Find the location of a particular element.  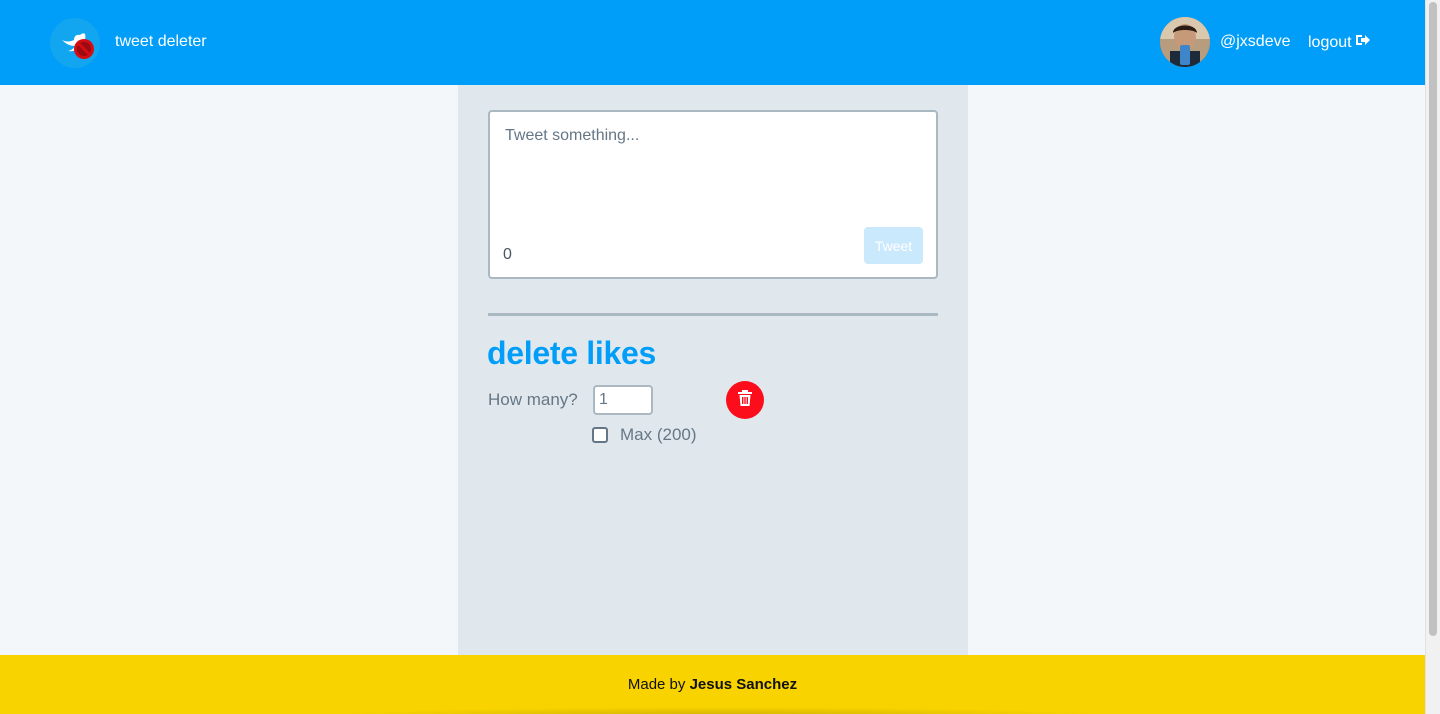

logout-label: logout is located at coordinates (1330, 42).